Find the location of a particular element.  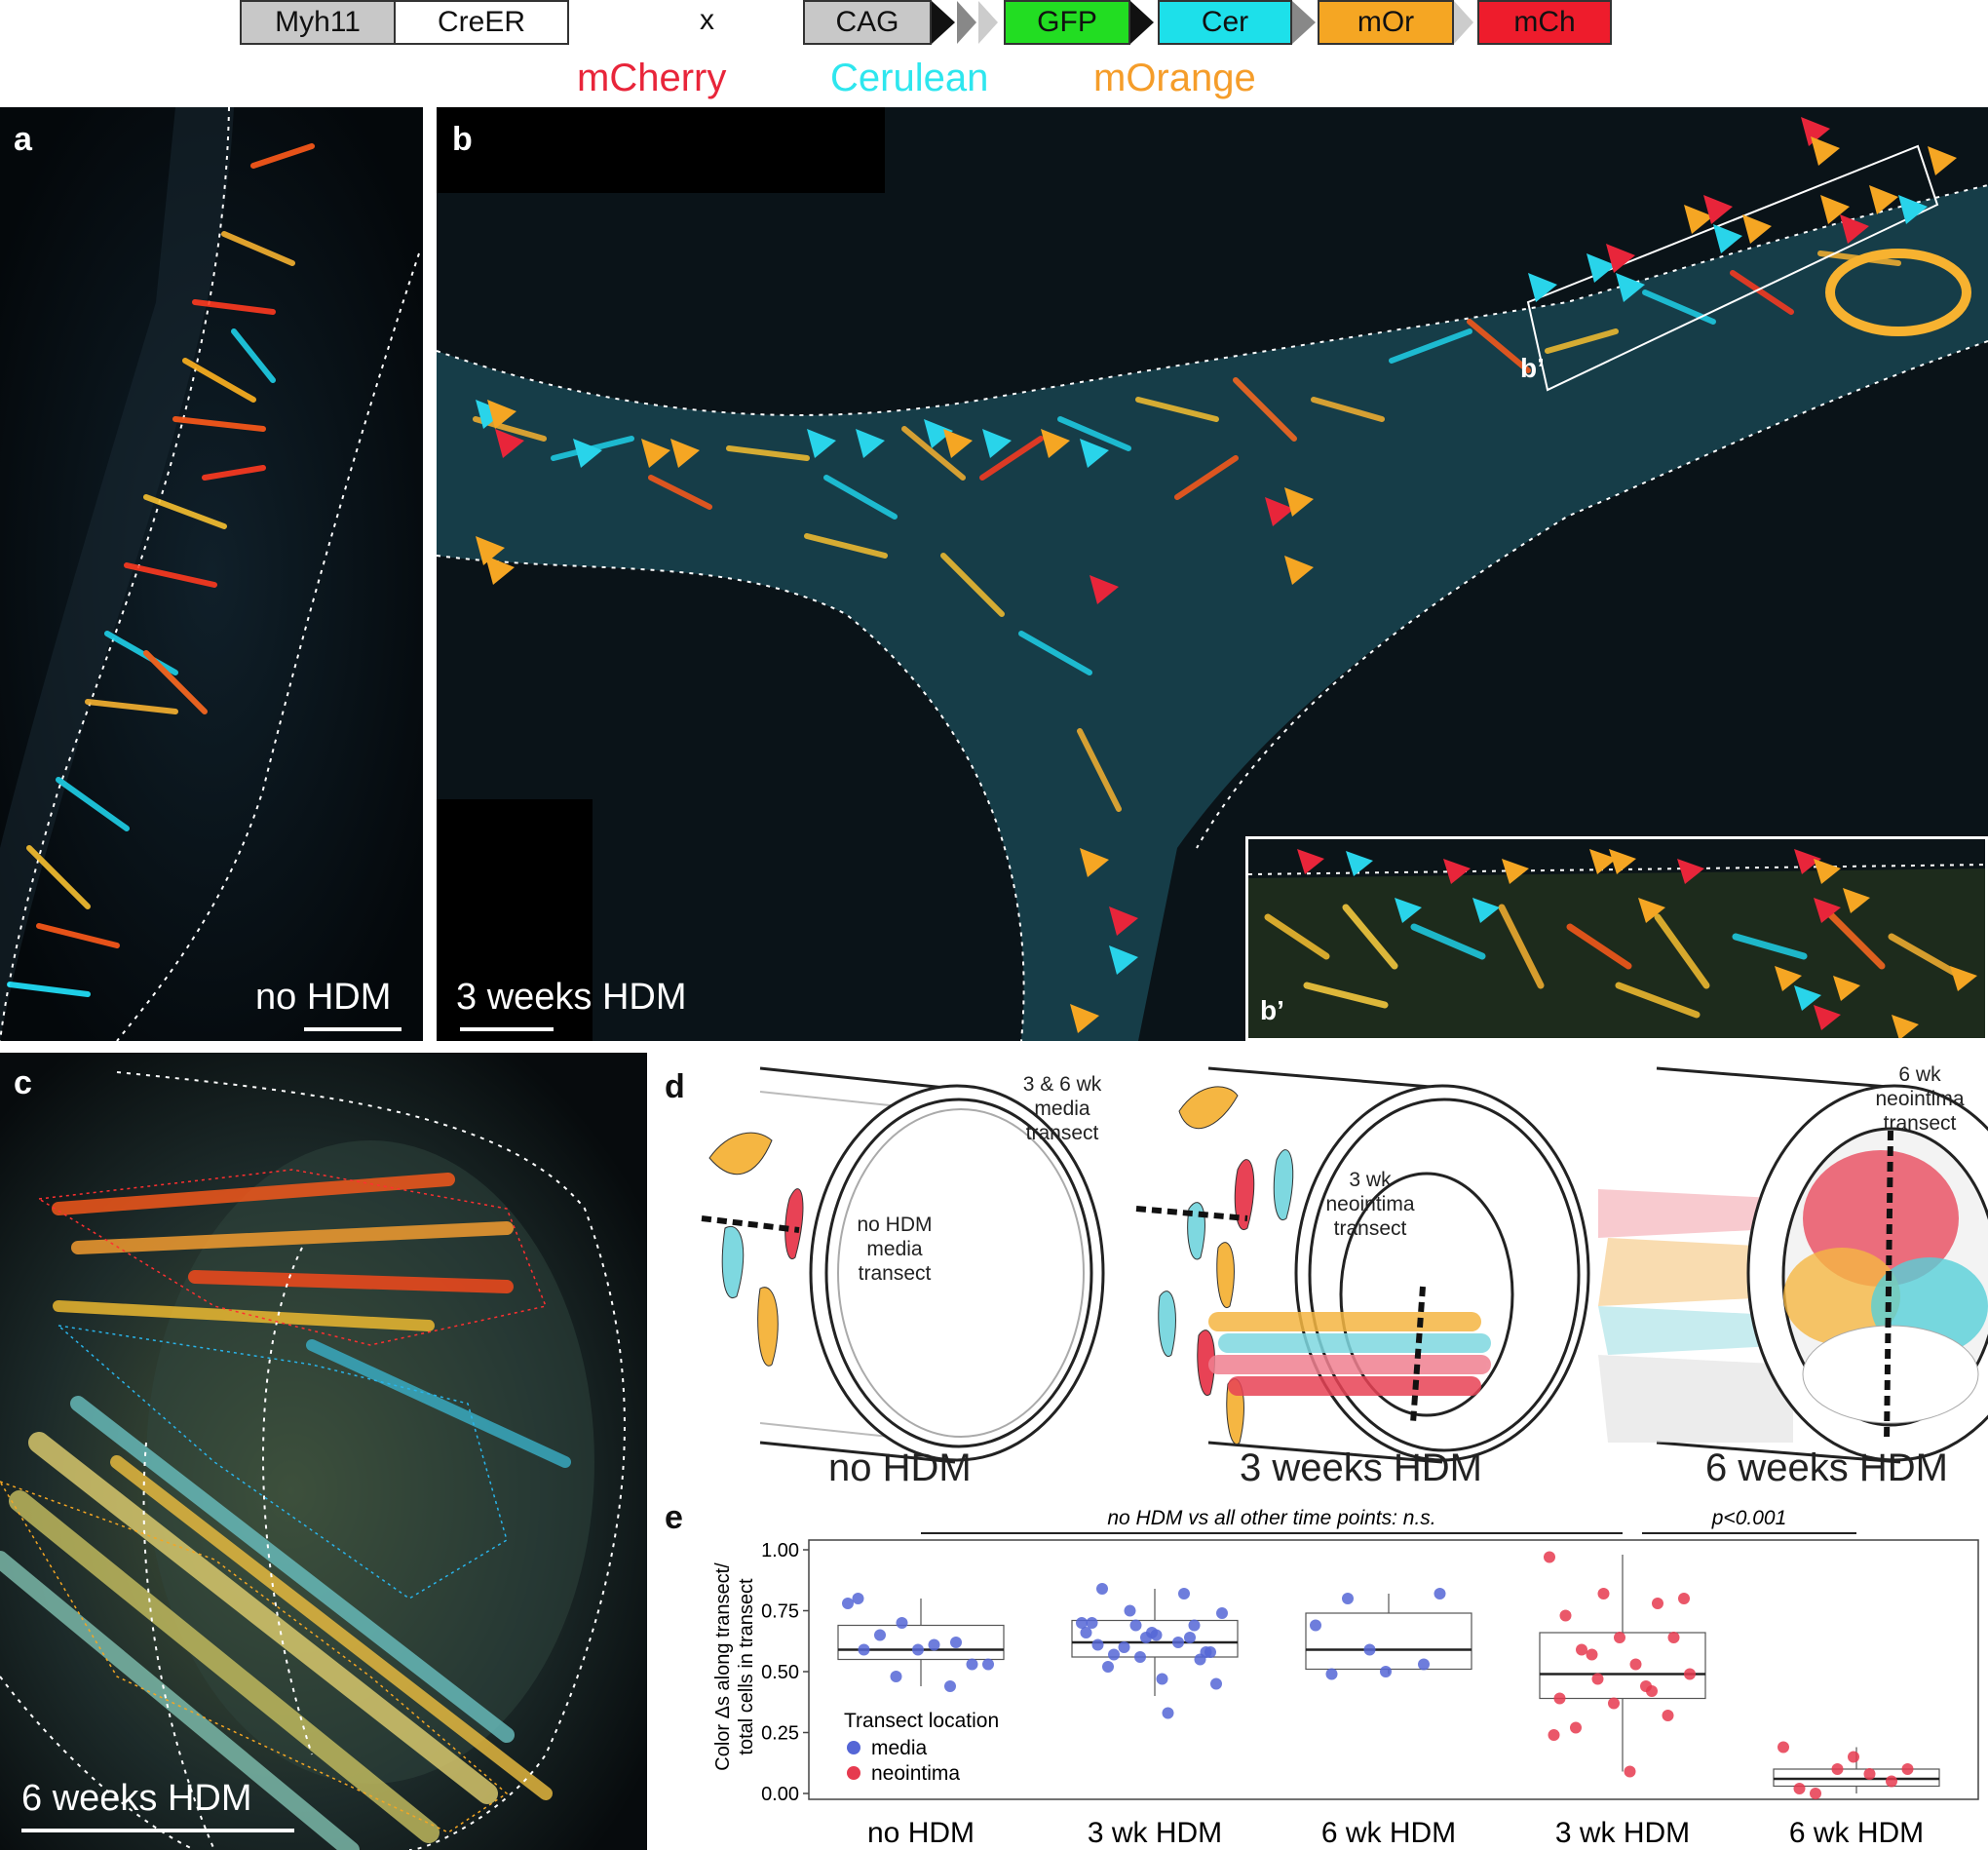

label-media-transect-3-6: 3 & 6 wk media transect is located at coordinates (1062, 1108).